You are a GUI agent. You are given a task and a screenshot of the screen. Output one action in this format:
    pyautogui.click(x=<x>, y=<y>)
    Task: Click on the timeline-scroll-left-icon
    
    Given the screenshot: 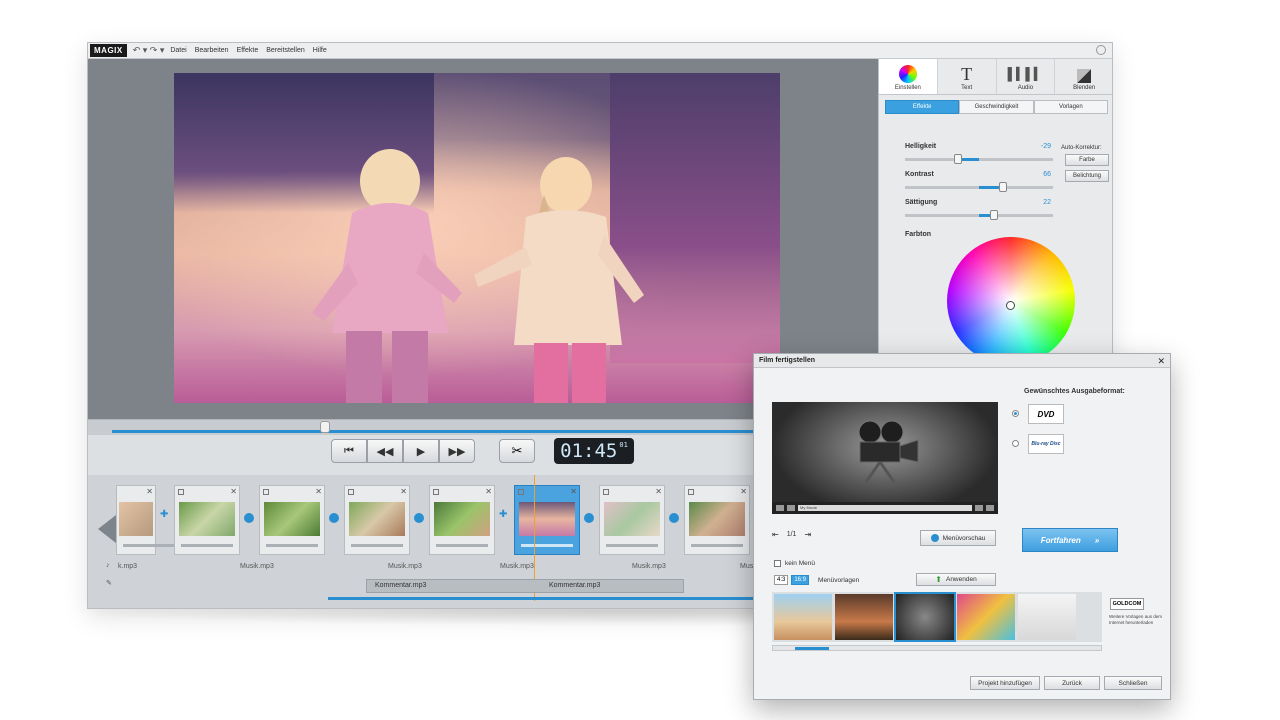 What is the action you would take?
    pyautogui.click(x=107, y=529)
    